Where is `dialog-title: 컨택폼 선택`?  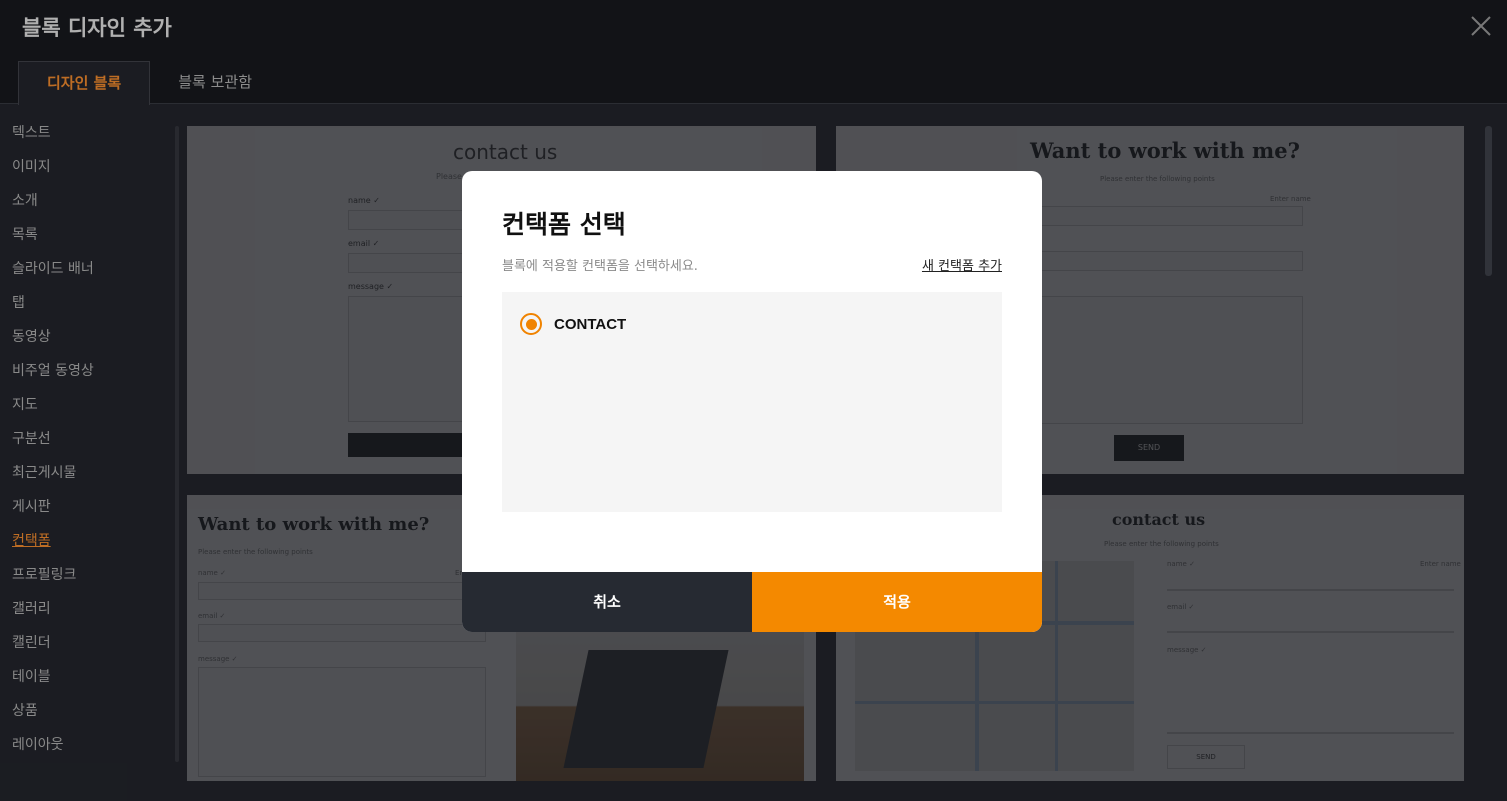
dialog-title: 컨택폼 선택 is located at coordinates (564, 224).